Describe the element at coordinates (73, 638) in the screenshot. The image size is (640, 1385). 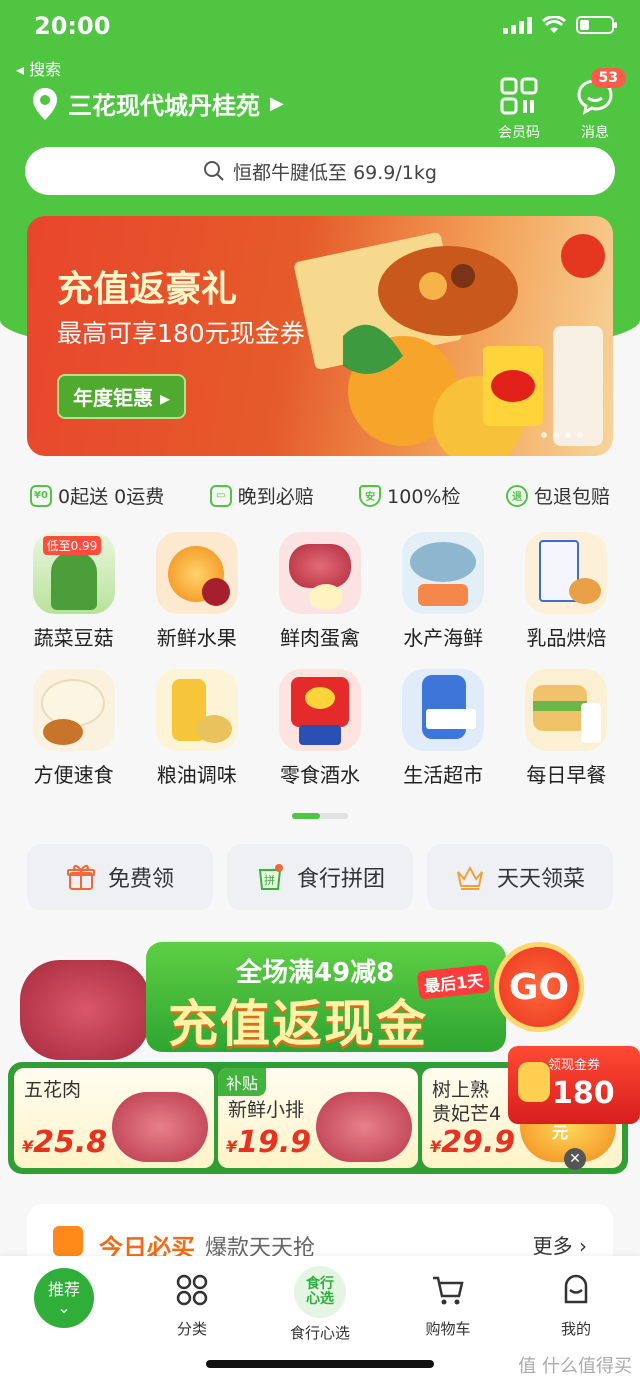
I see `category-label: 蔬菜豆菇` at that location.